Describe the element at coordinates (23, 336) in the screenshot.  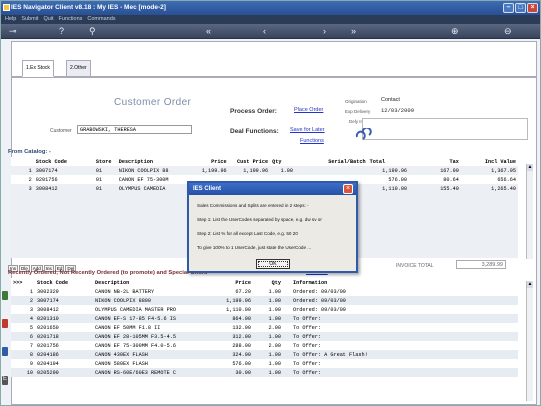
I see `cell-n: 6` at that location.